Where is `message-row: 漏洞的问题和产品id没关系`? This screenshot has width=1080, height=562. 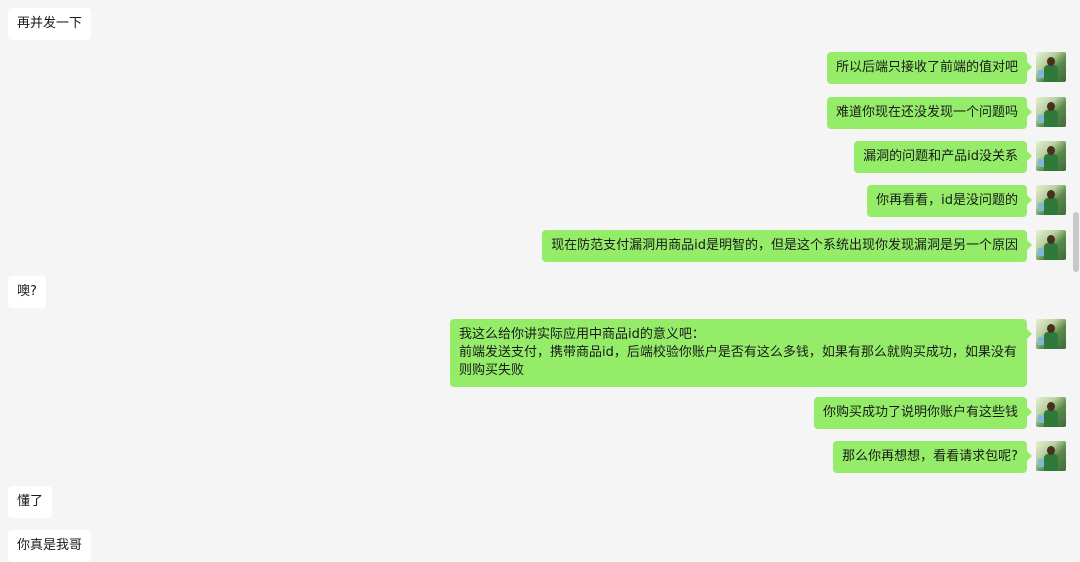
message-row: 漏洞的问题和产品id没关系 is located at coordinates (533, 157).